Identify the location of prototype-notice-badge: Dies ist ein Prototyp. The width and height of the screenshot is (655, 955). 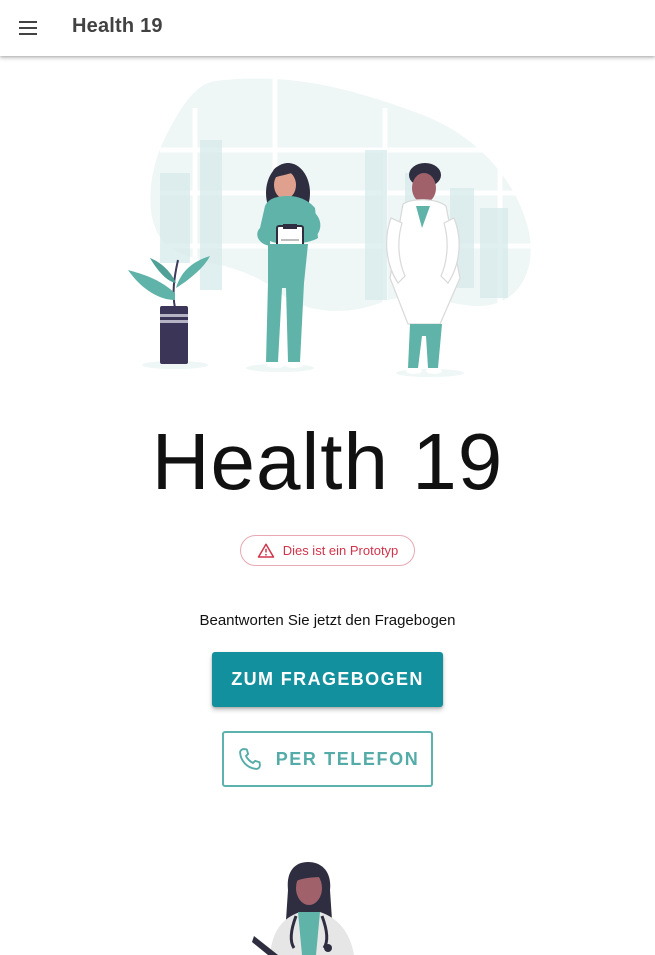
(327, 550).